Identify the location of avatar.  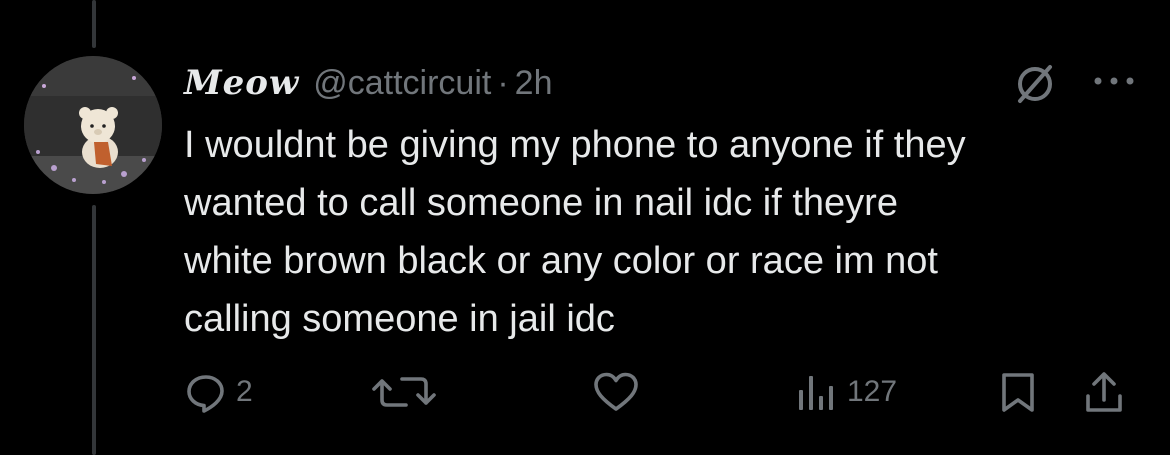
(93, 125).